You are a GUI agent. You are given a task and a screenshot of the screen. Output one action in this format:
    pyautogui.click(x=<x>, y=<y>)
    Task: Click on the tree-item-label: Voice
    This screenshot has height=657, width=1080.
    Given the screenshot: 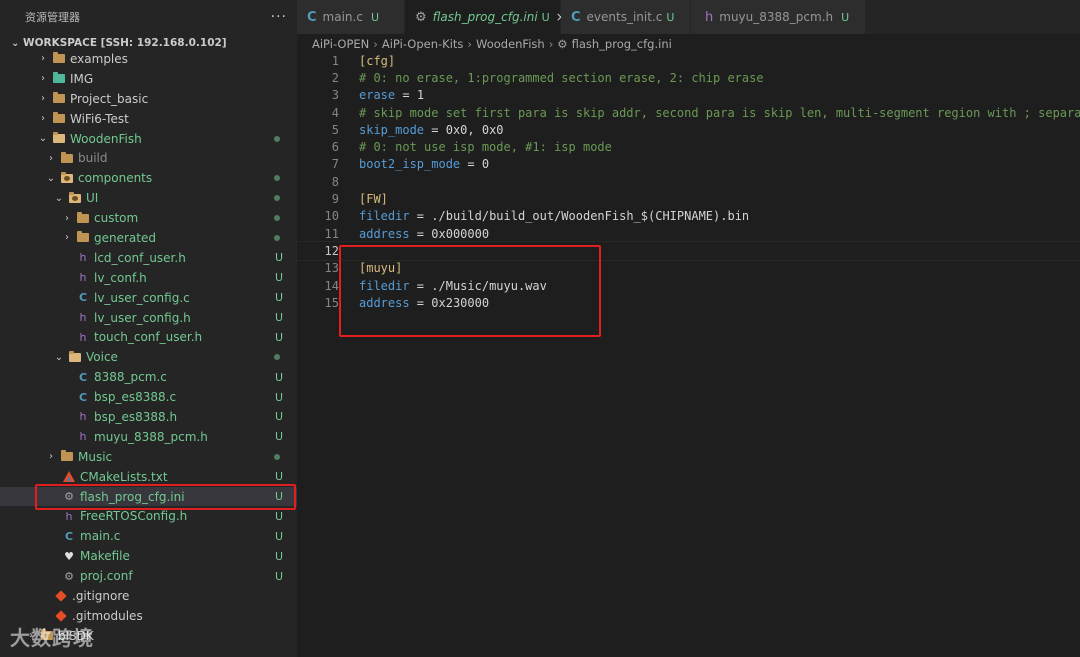 What is the action you would take?
    pyautogui.click(x=102, y=357)
    